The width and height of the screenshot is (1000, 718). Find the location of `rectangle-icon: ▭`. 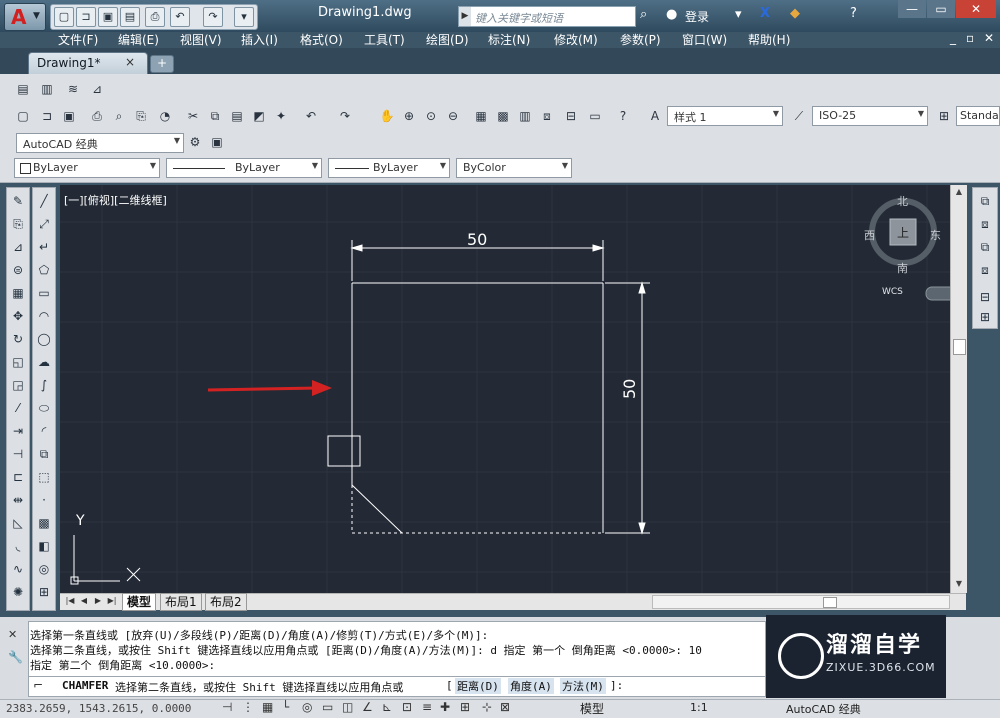

rectangle-icon: ▭ is located at coordinates (44, 293).